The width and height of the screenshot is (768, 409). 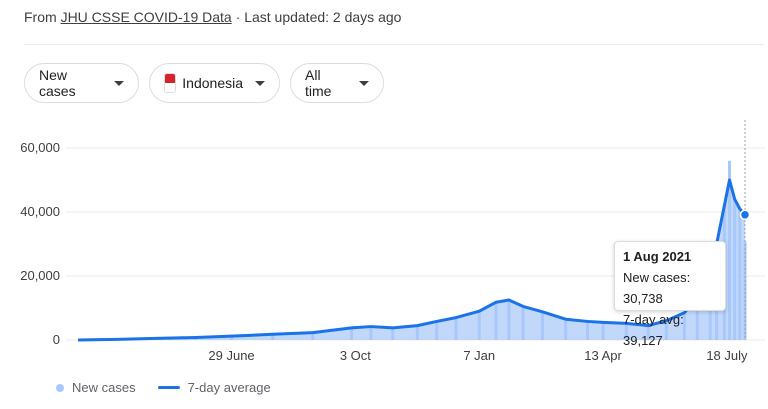 I want to click on legend-item-average: 7-day average, so click(x=214, y=387).